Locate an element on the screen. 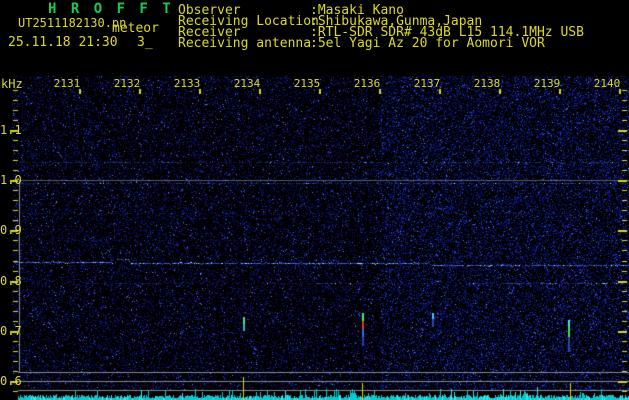 The height and width of the screenshot is (400, 629). x-axis-label: 2136 is located at coordinates (367, 83).